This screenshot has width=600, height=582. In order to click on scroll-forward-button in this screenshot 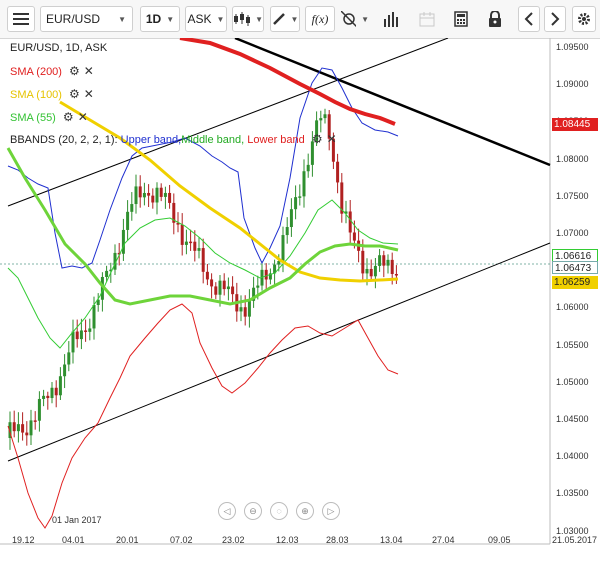, I will do `click(555, 19)`.